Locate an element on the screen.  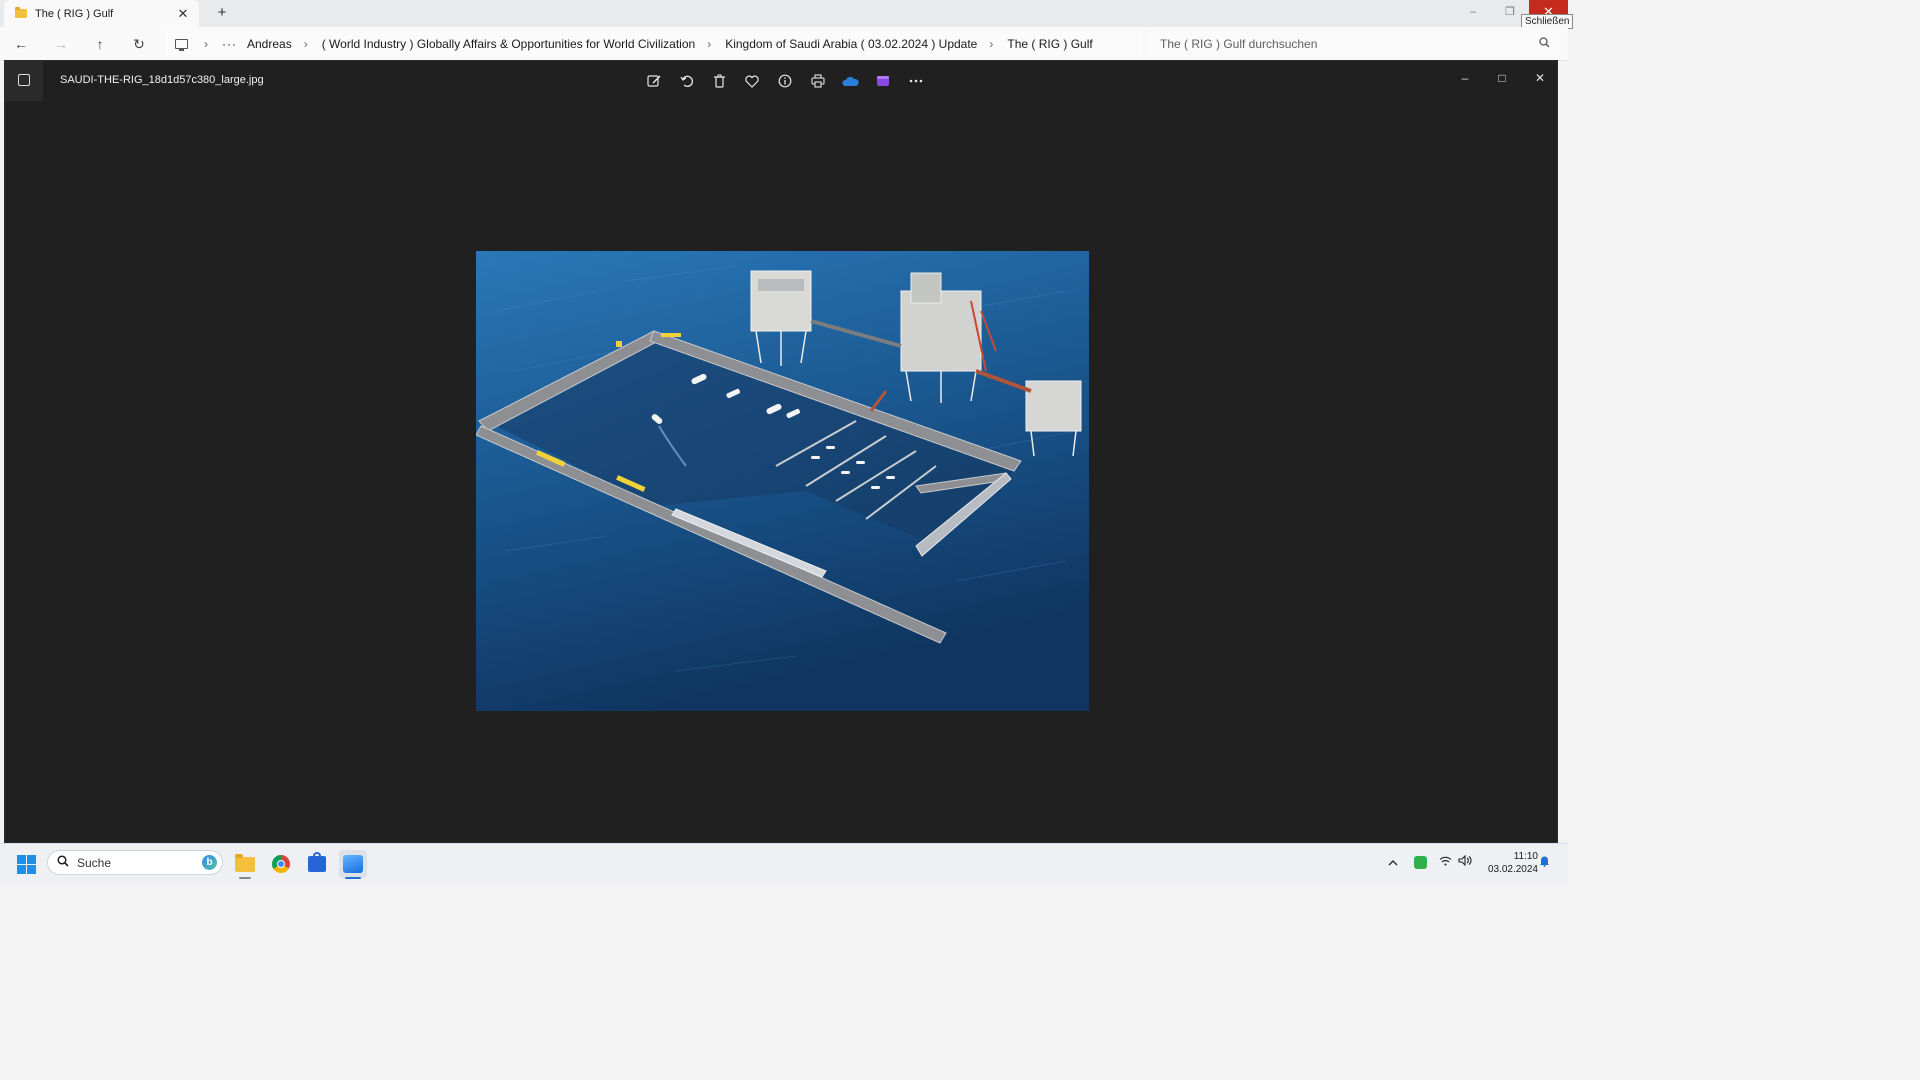
volume-icon is located at coordinates (1465, 861).